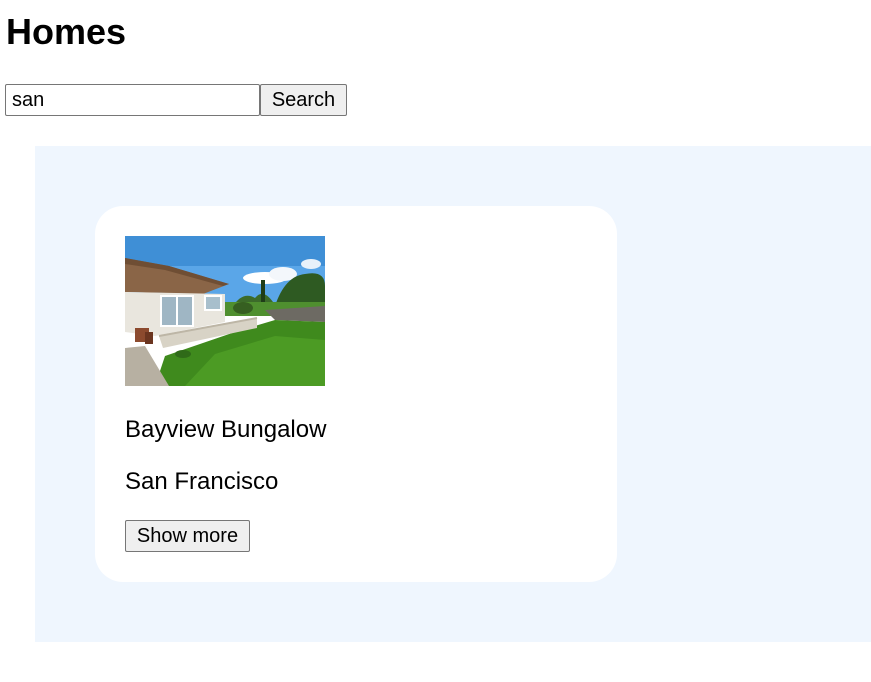  What do you see at coordinates (132, 100) in the screenshot?
I see `search-input` at bounding box center [132, 100].